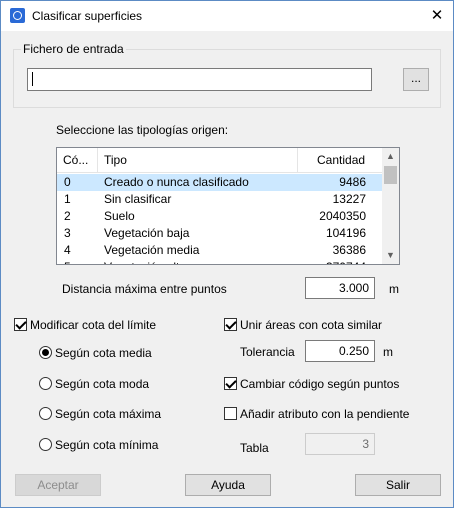 This screenshot has width=454, height=508. Describe the element at coordinates (340, 351) in the screenshot. I see `tolerance-input: 0.250` at that location.